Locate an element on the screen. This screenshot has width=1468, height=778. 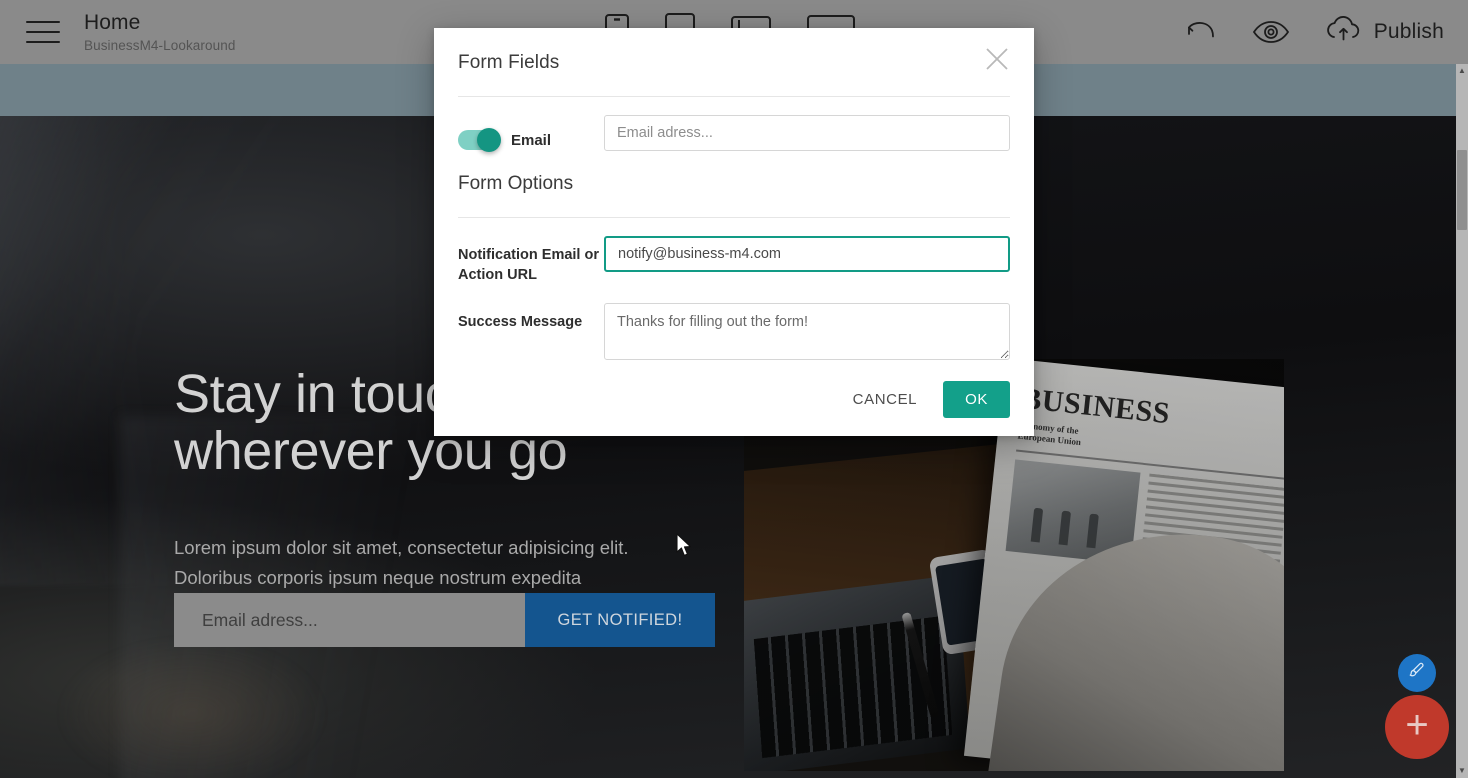
paint-brush-icon is located at coordinates (1417, 673).